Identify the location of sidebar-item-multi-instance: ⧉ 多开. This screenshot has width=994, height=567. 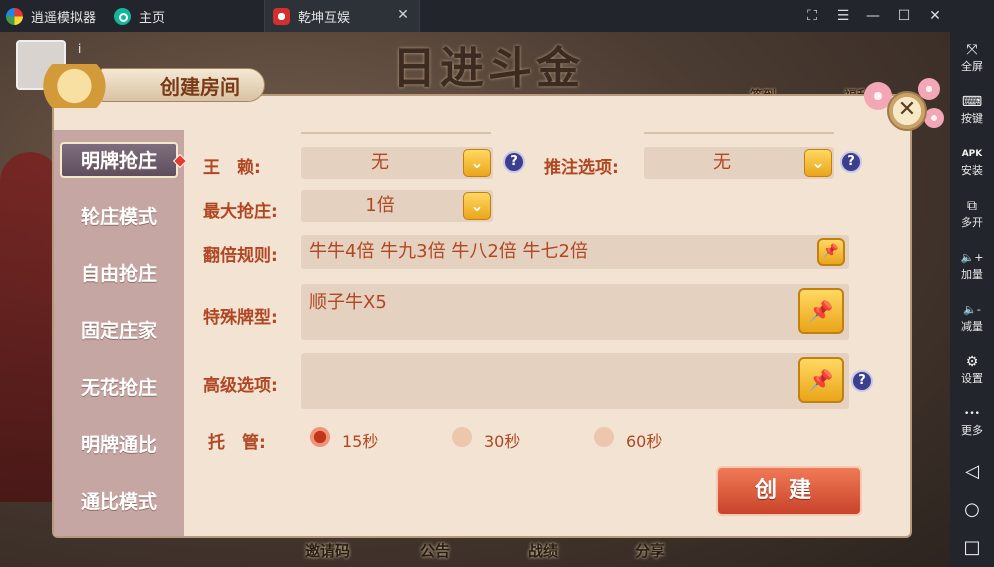
(972, 213).